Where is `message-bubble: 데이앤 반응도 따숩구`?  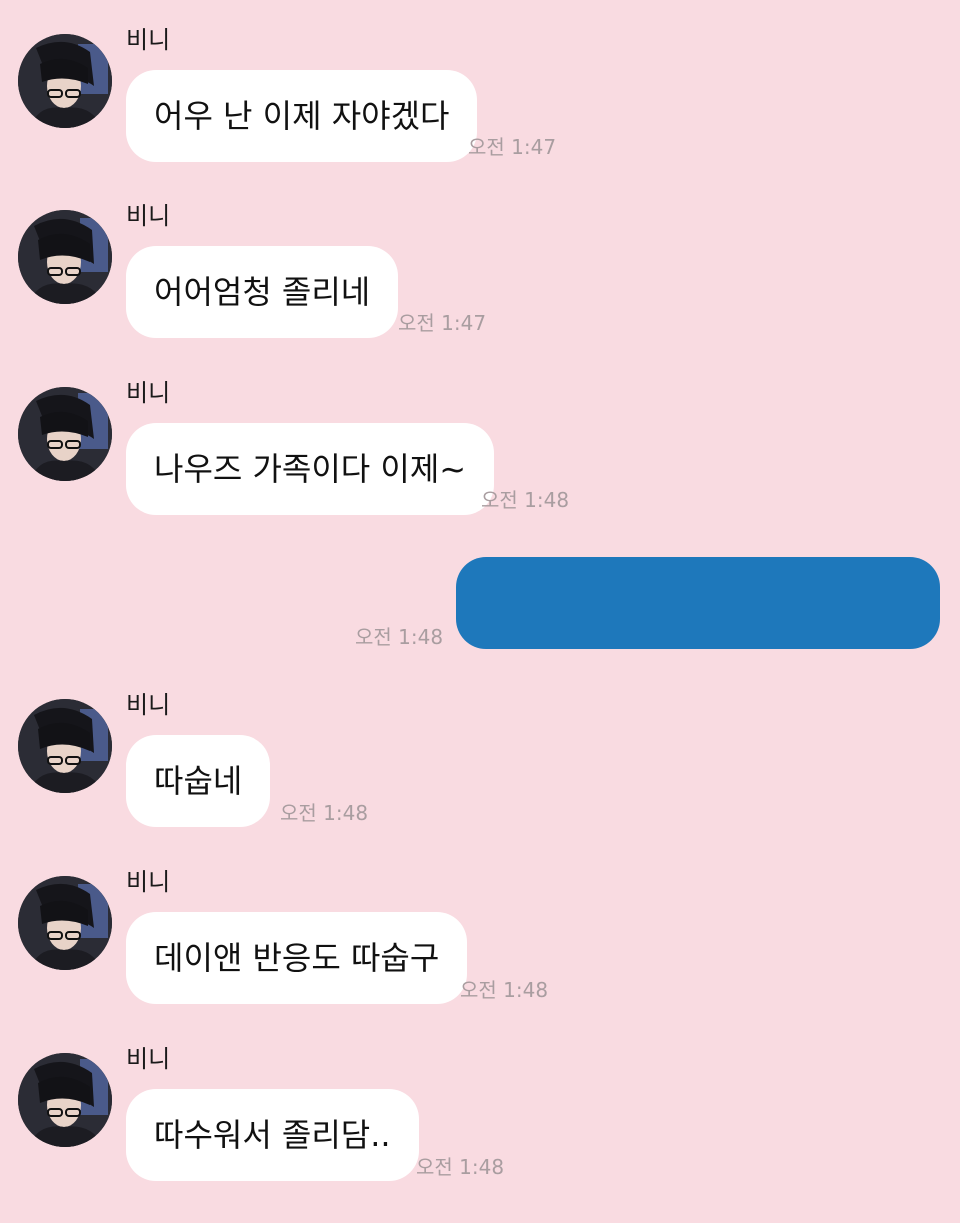 message-bubble: 데이앤 반응도 따숩구 is located at coordinates (297, 958).